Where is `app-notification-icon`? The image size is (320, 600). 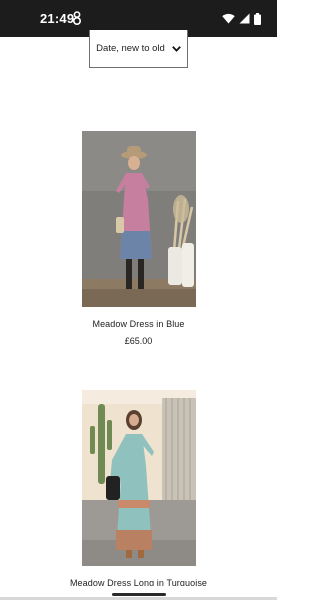
app-notification-icon is located at coordinates (77, 18).